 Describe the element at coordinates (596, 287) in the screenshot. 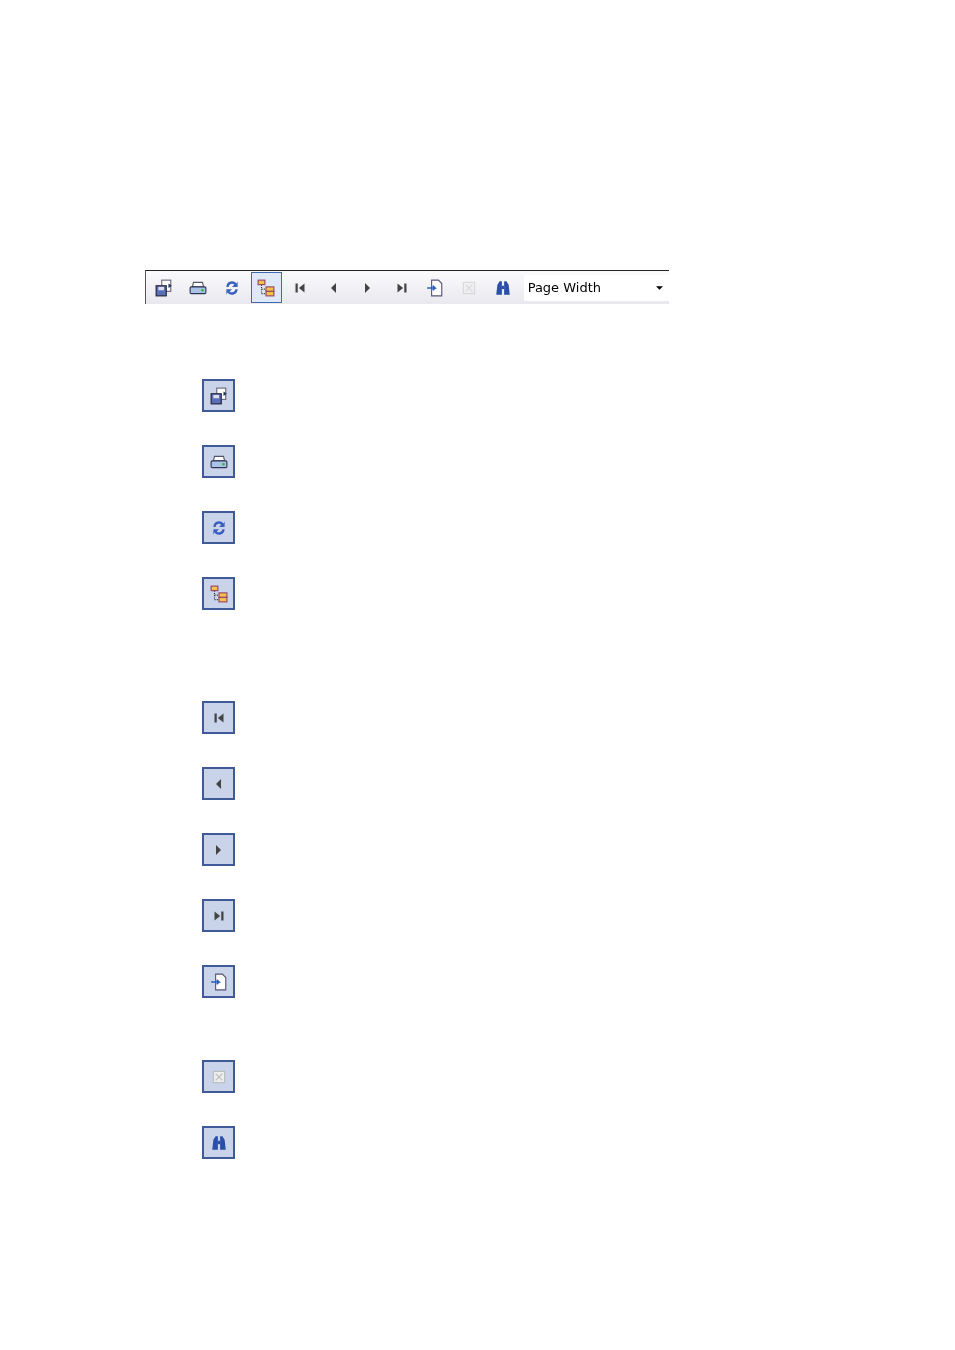

I see `zoom-dropdown: Page Width` at that location.